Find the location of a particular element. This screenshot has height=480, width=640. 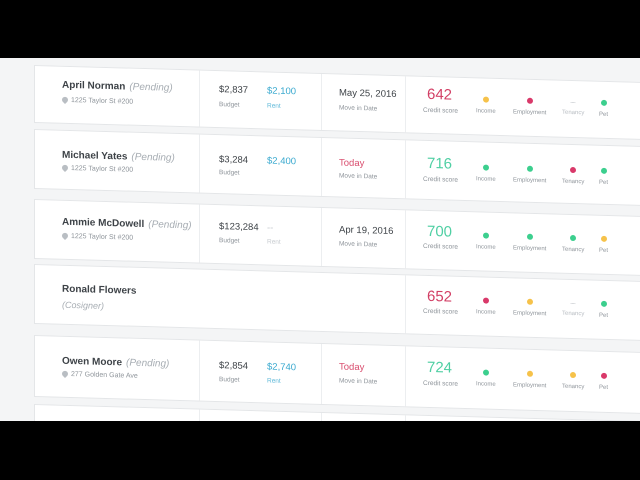

budget-value: $2,837 is located at coordinates (234, 90).